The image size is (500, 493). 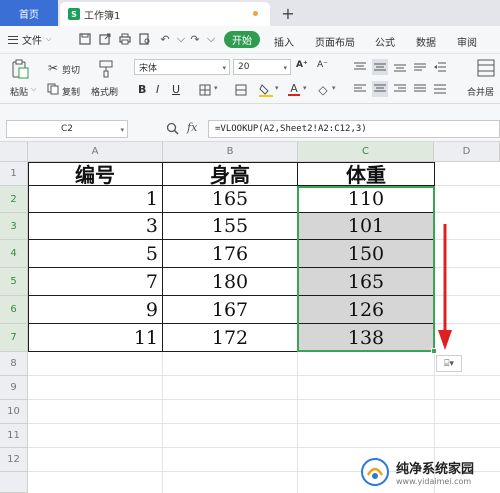 What do you see at coordinates (95, 174) in the screenshot?
I see `header-cell-id: 编号` at bounding box center [95, 174].